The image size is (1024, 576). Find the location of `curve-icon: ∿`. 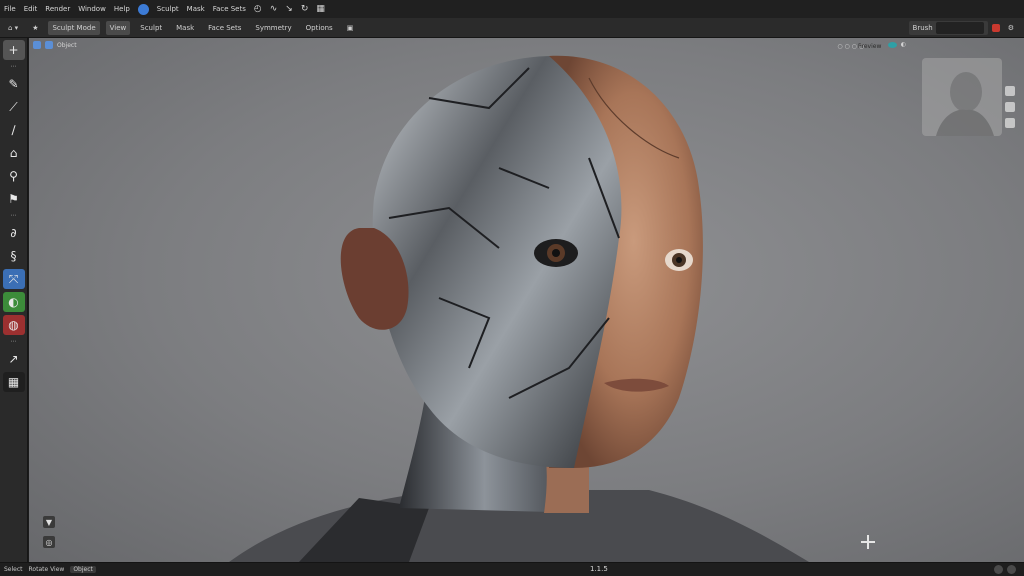

curve-icon: ∿ is located at coordinates (274, 9).